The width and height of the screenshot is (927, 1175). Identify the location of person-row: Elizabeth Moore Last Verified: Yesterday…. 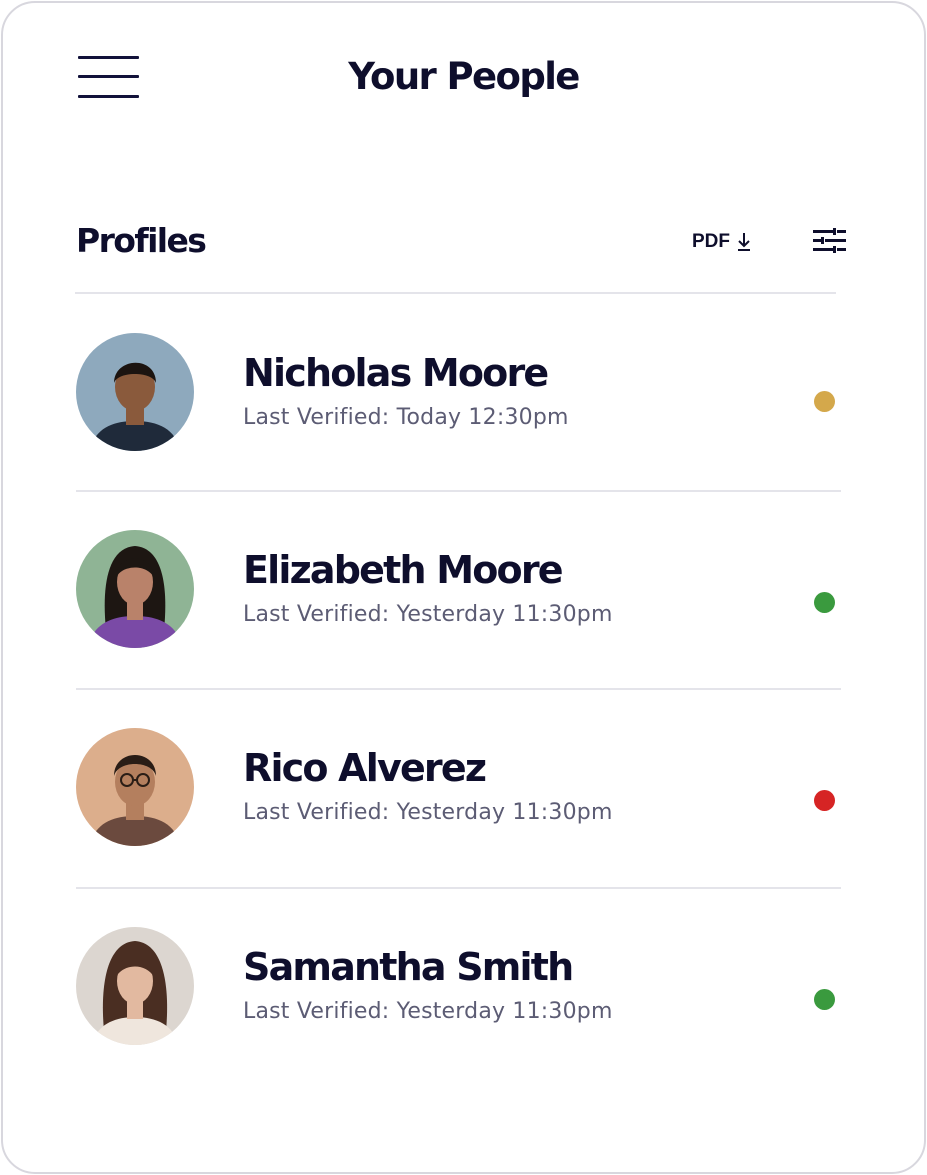
(458, 625).